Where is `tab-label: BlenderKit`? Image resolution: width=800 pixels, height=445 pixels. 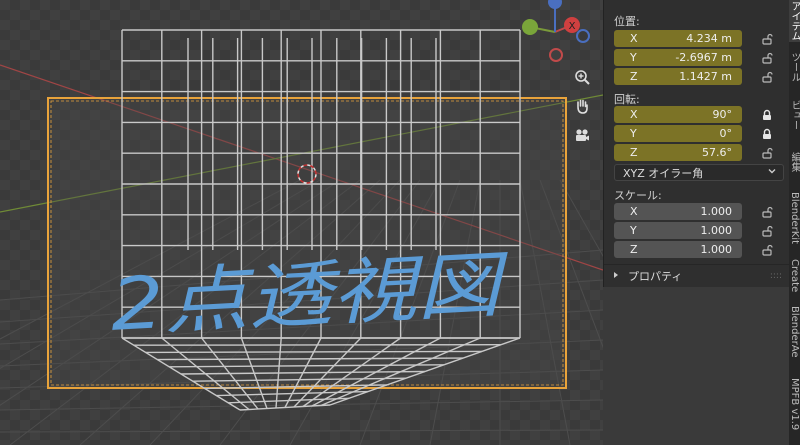
tab-label: BlenderKit is located at coordinates (794, 218).